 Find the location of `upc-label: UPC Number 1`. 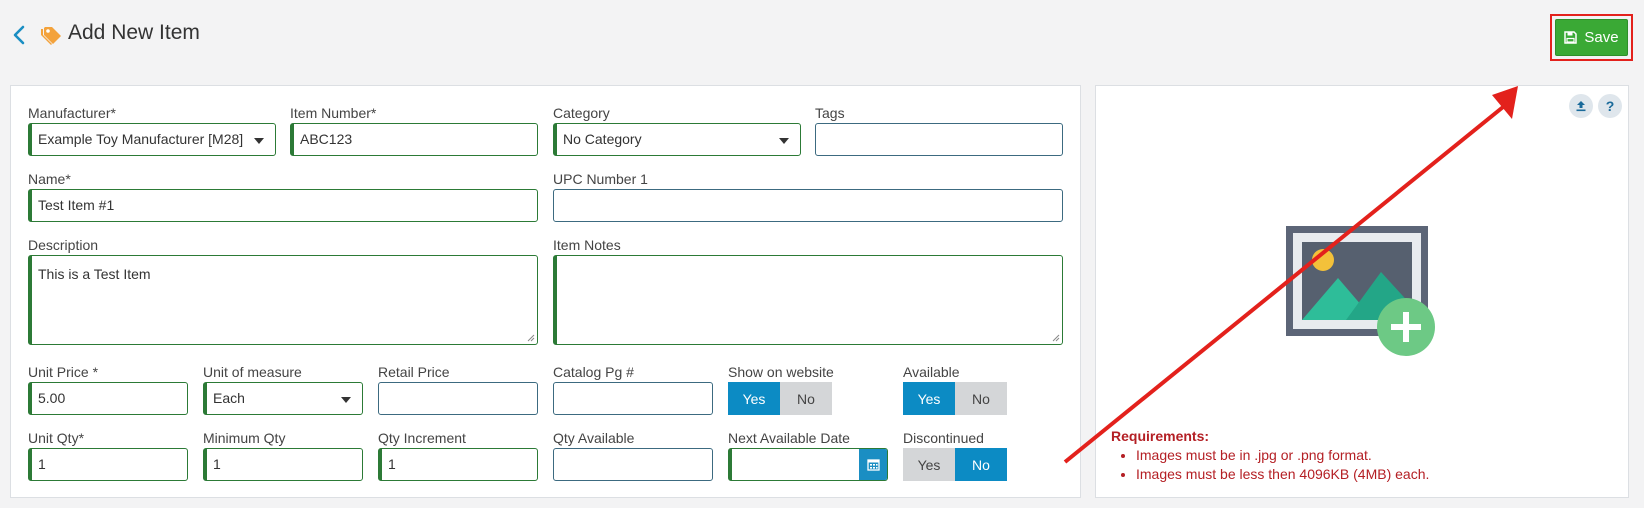

upc-label: UPC Number 1 is located at coordinates (600, 179).